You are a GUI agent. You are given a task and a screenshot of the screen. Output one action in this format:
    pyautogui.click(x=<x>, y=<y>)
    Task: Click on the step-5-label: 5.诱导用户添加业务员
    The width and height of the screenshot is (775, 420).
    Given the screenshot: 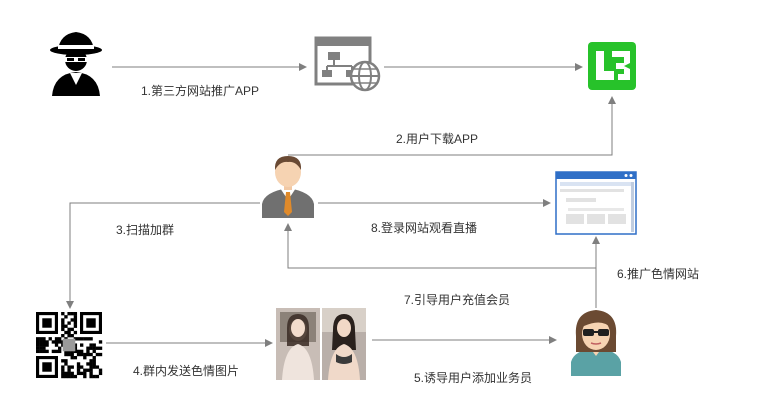 What is the action you would take?
    pyautogui.click(x=473, y=378)
    